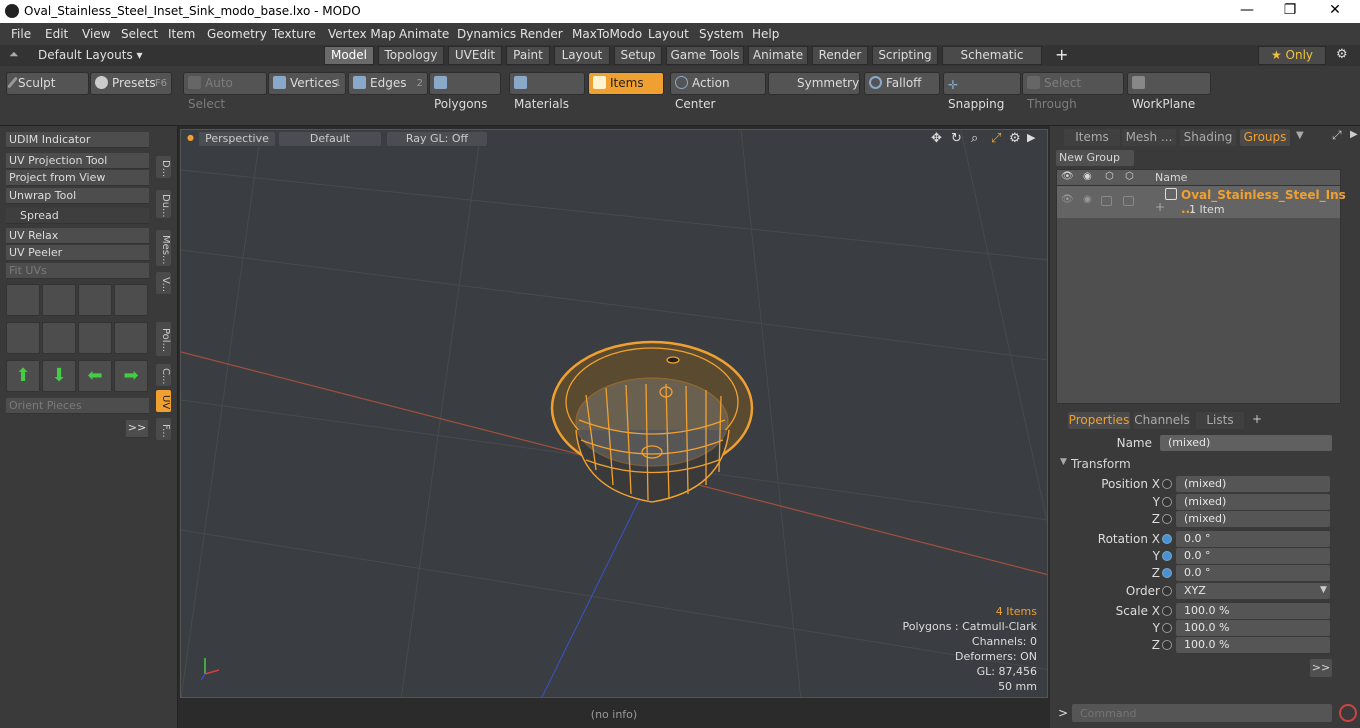 The image size is (1360, 728). Describe the element at coordinates (1092, 137) in the screenshot. I see `tab-items: Items` at that location.